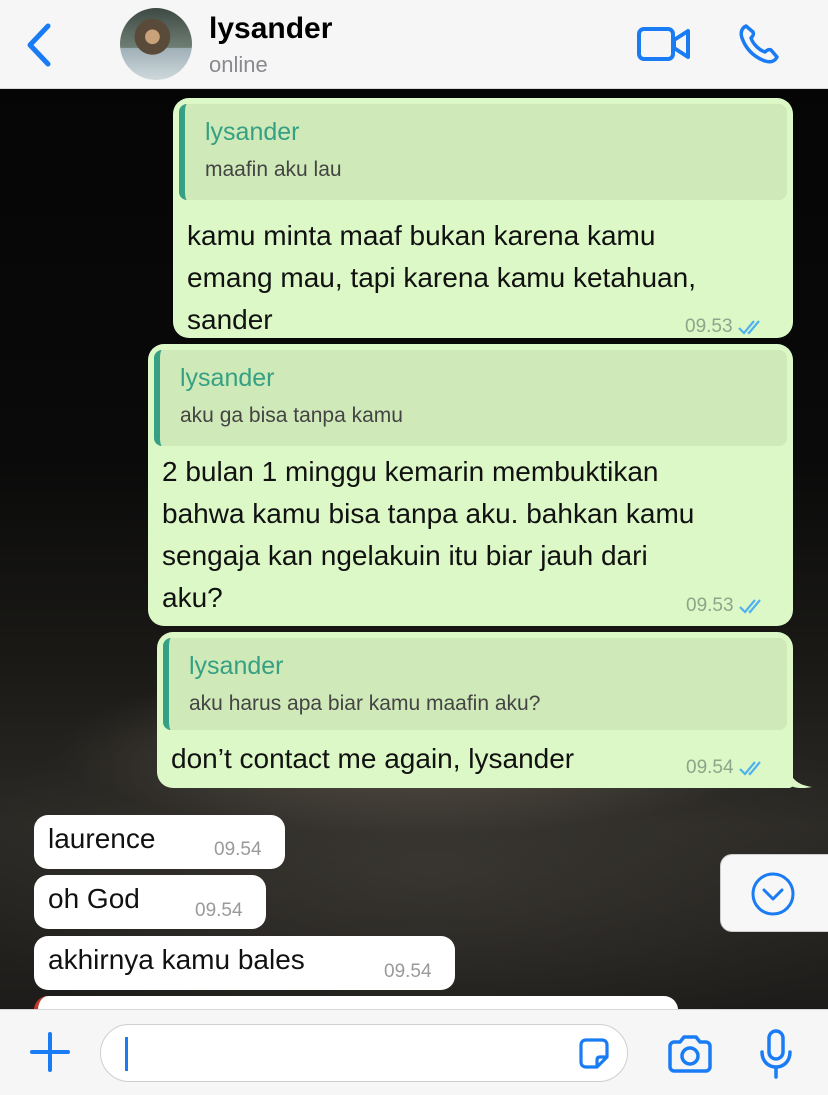  Describe the element at coordinates (405, 555) in the screenshot. I see `message-line: sengaja kan ngelakuin itu biar jauh dari` at that location.